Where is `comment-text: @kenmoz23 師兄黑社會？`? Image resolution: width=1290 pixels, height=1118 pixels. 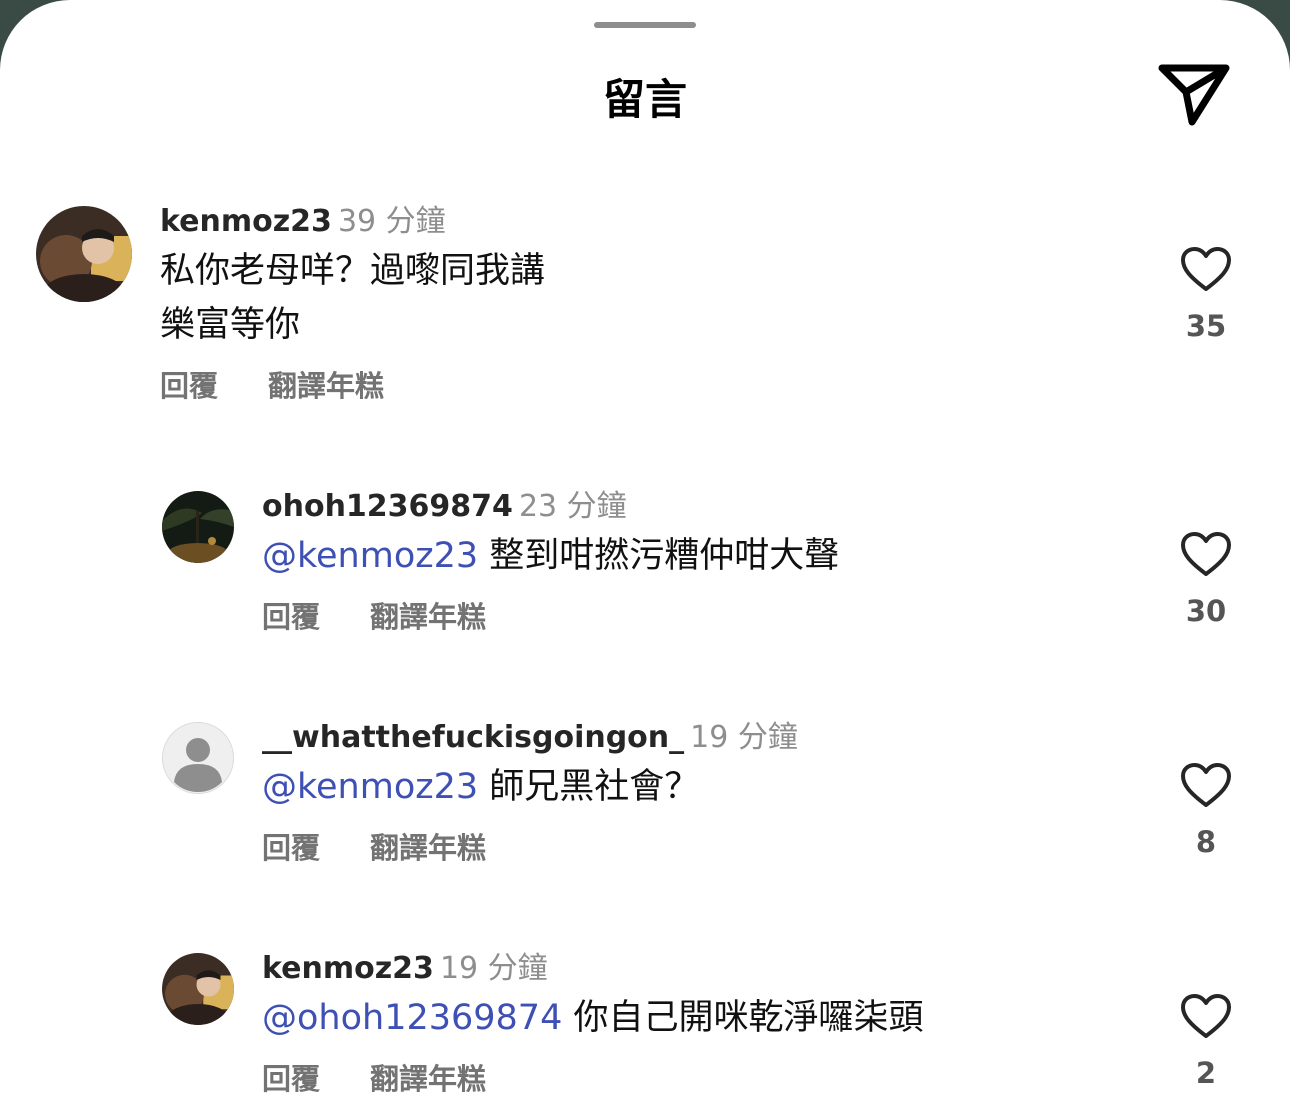 comment-text: @kenmoz23 師兄黑社會？ is located at coordinates (480, 787).